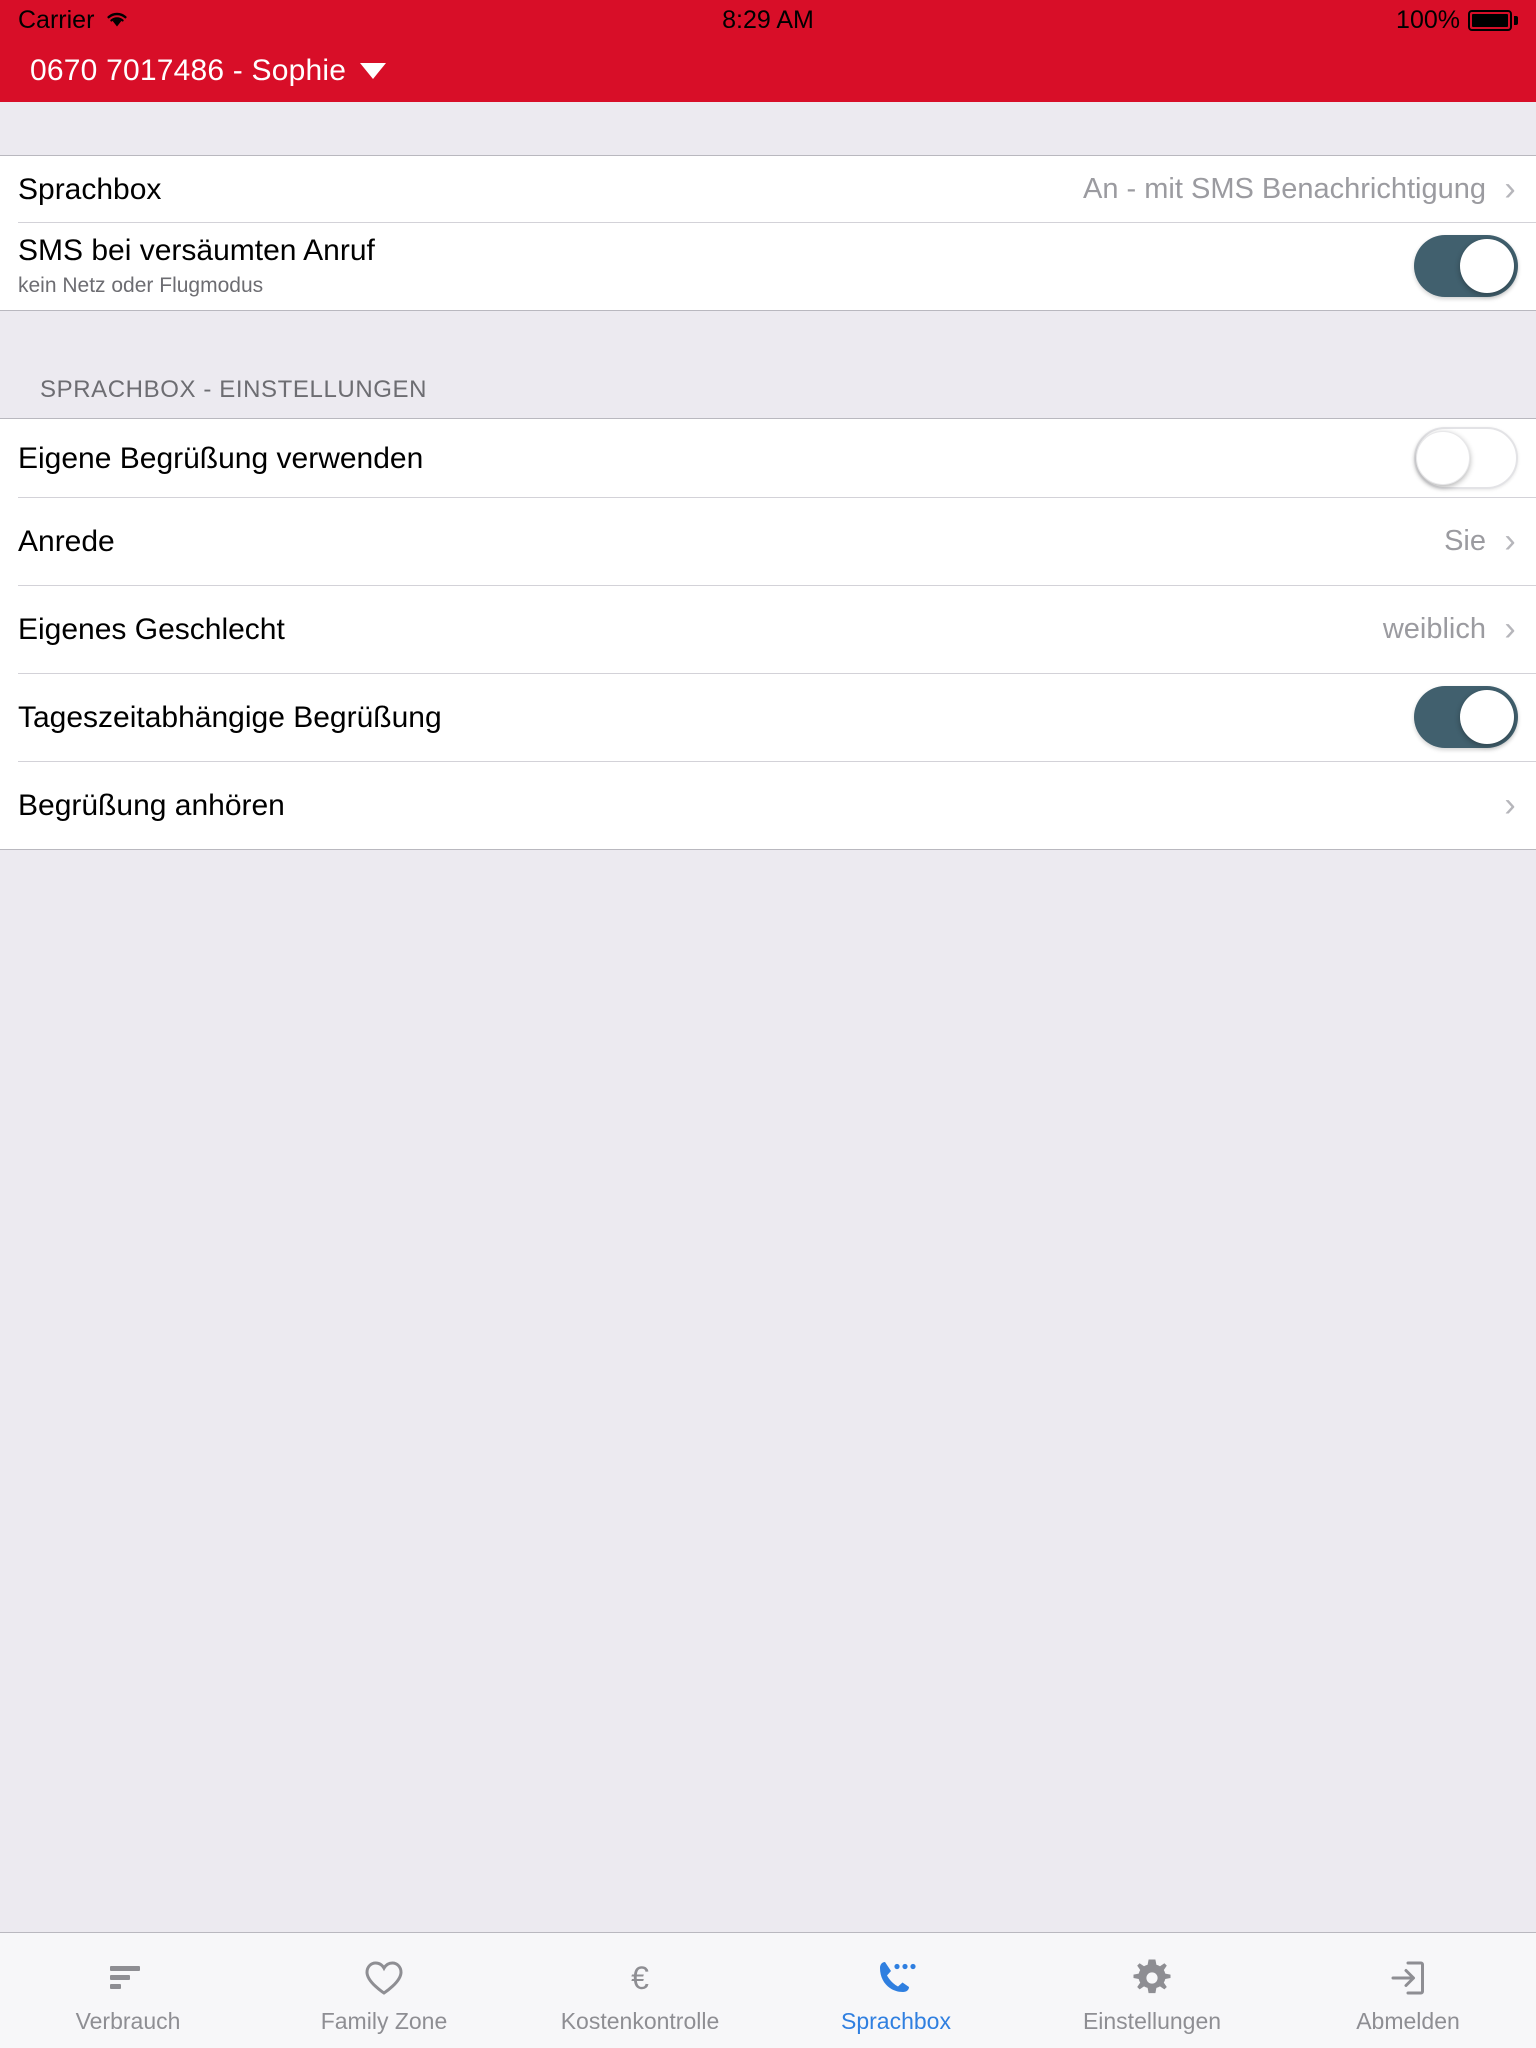 This screenshot has width=1536, height=2048. Describe the element at coordinates (1428, 19) in the screenshot. I see `battery-percent-label: 100%` at that location.